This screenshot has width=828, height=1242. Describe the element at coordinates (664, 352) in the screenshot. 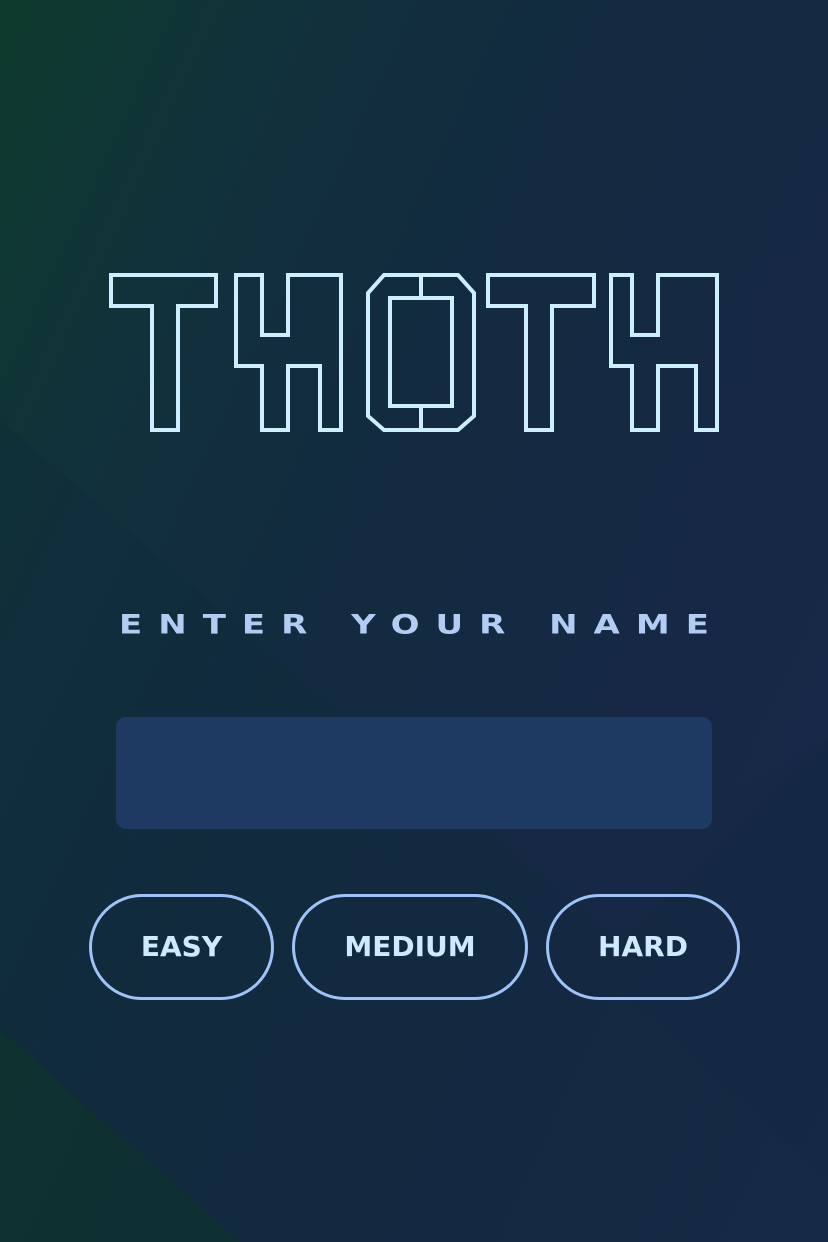

I see `logo-letter-h2` at that location.